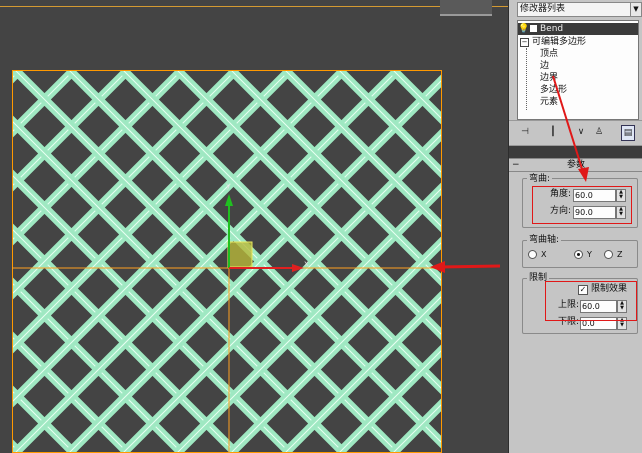 The image size is (642, 453). What do you see at coordinates (525, 132) in the screenshot?
I see `pin-stack-icon: ⊣` at bounding box center [525, 132].